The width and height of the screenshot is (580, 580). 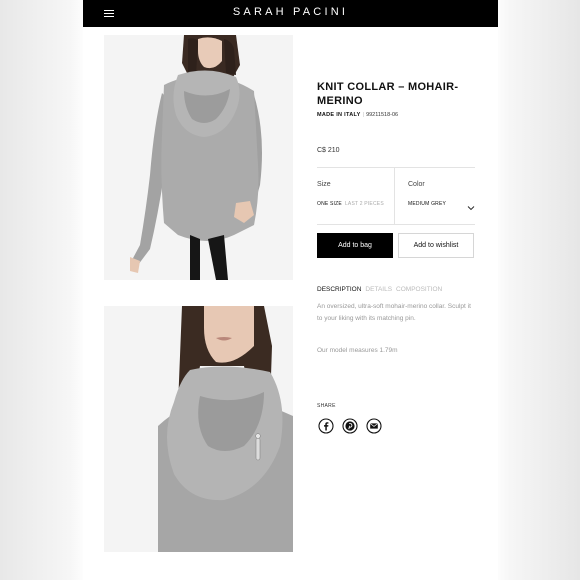 I want to click on tab-details: DETAILS, so click(x=378, y=289).